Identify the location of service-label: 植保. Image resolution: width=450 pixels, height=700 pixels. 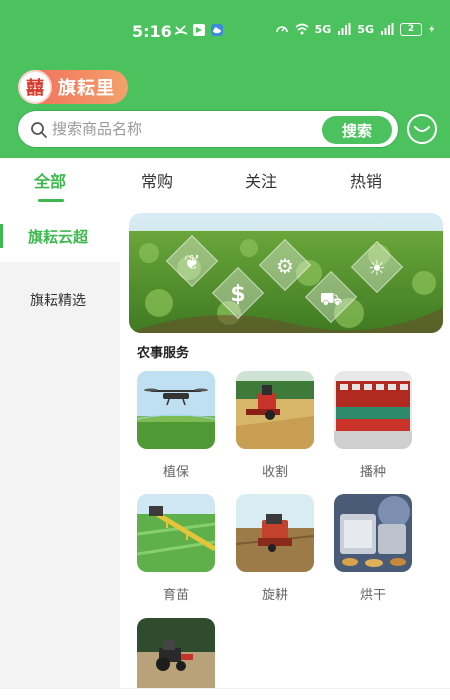
(175, 472).